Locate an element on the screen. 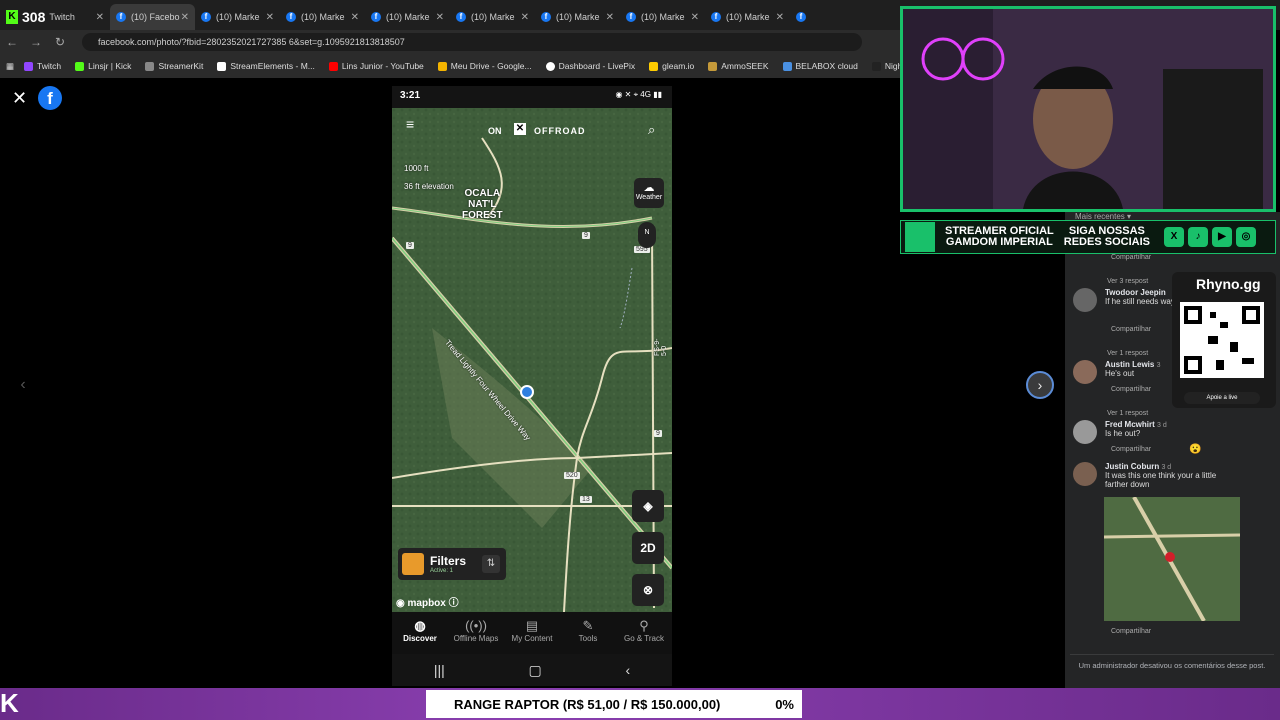 This screenshot has height=720, width=1280. menu-icon: ≡ is located at coordinates (417, 125).